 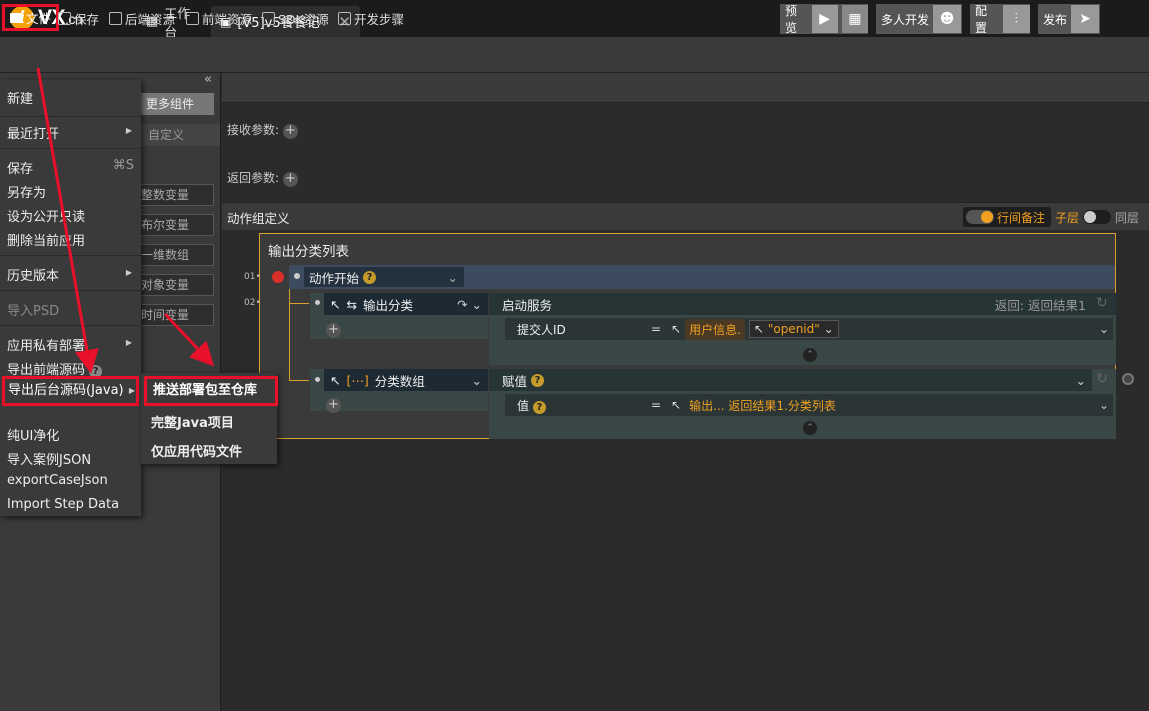 I want to click on arrow-to-export, so click(x=67, y=220).